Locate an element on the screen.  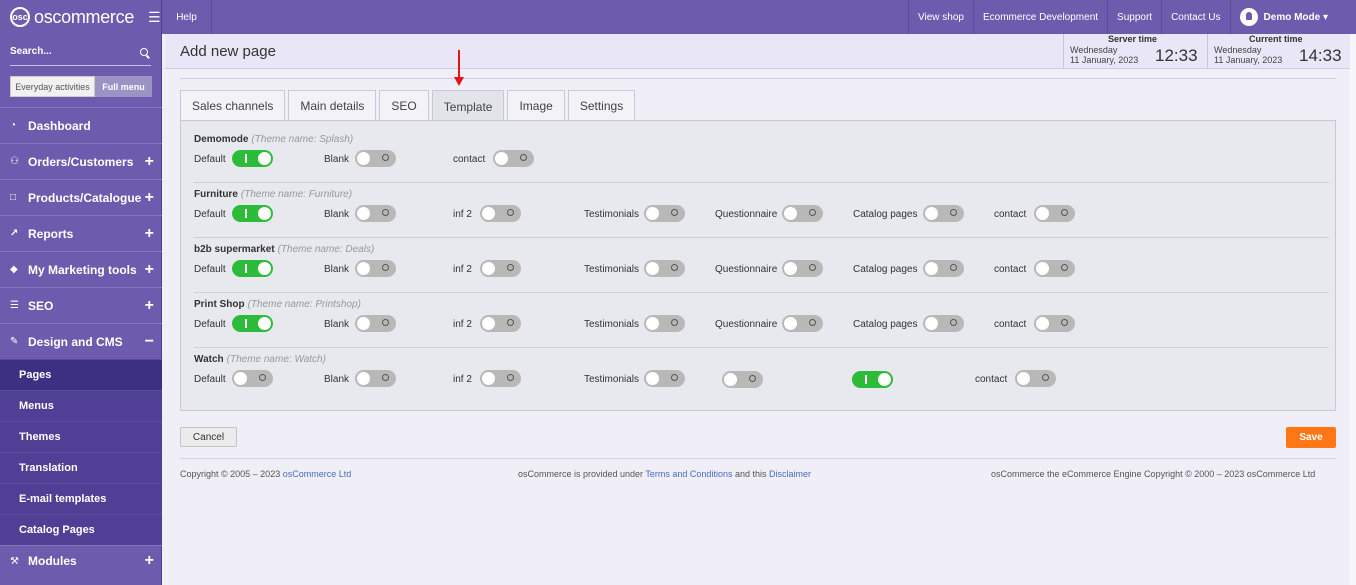
tab-image: Image is located at coordinates (536, 105).